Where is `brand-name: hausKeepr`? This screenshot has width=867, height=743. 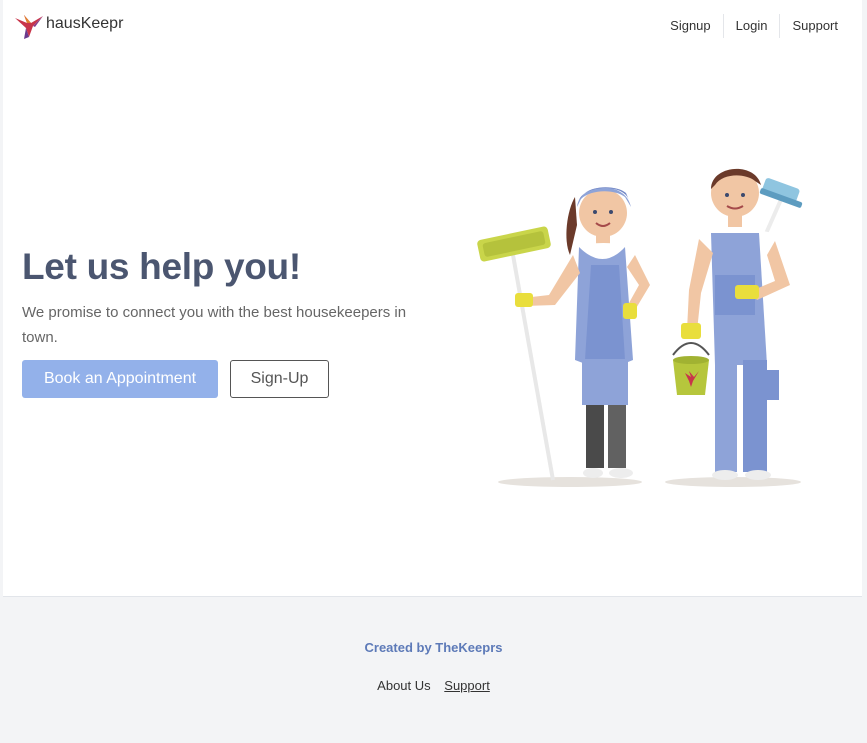
brand-name: hausKeepr is located at coordinates (85, 23).